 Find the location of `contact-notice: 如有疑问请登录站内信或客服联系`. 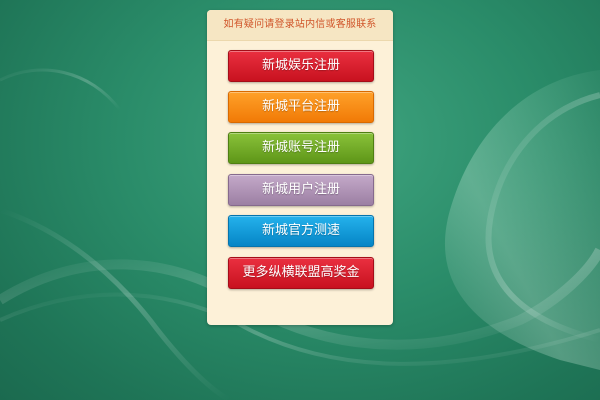

contact-notice: 如有疑问请登录站内信或客服联系 is located at coordinates (300, 25).